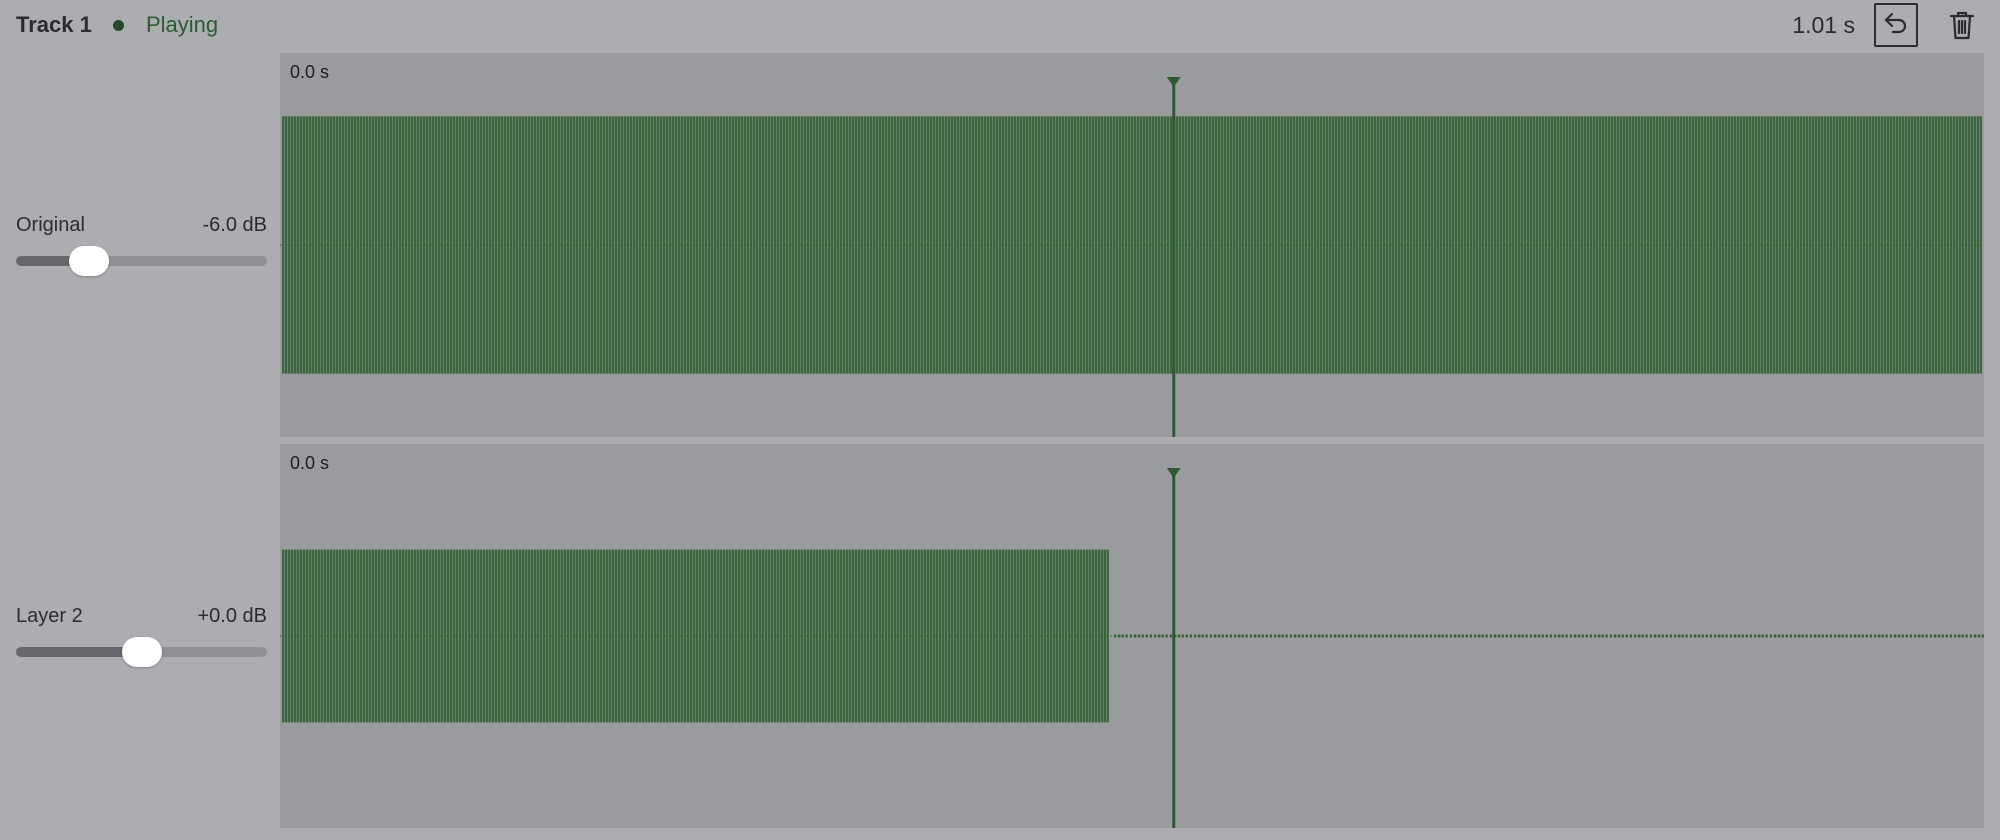  What do you see at coordinates (50, 225) in the screenshot?
I see `layer-name-original: Original` at bounding box center [50, 225].